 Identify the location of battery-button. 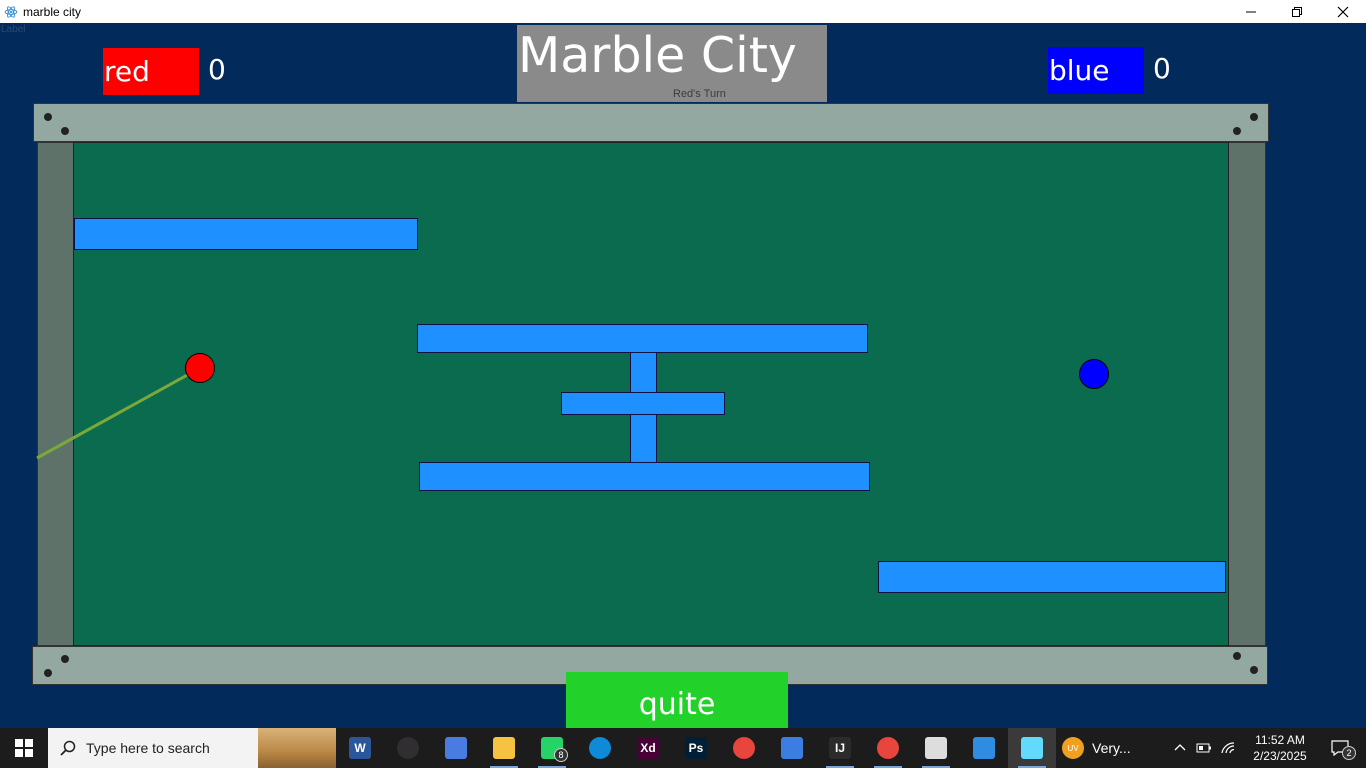
(1204, 748).